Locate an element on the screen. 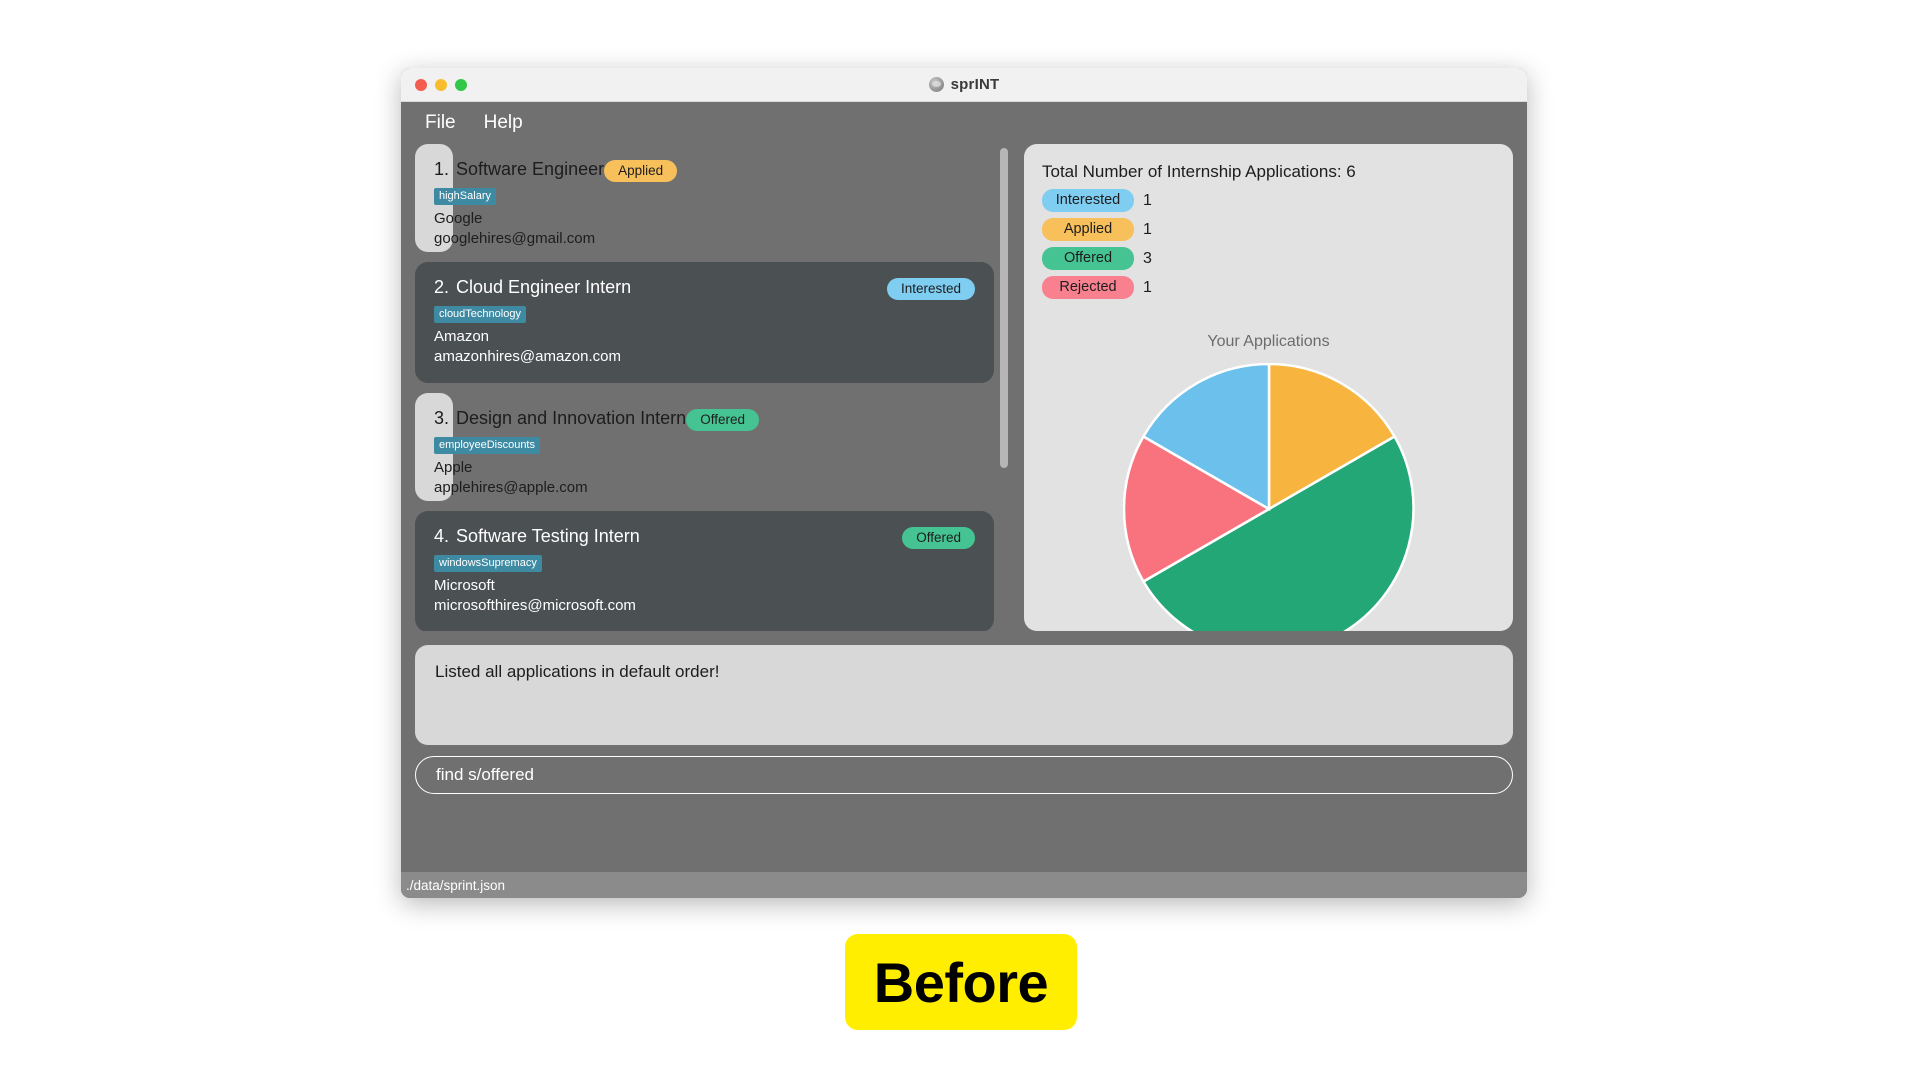 This screenshot has width=1920, height=1080. application-title-text: Cloud Engineer Intern is located at coordinates (544, 287).